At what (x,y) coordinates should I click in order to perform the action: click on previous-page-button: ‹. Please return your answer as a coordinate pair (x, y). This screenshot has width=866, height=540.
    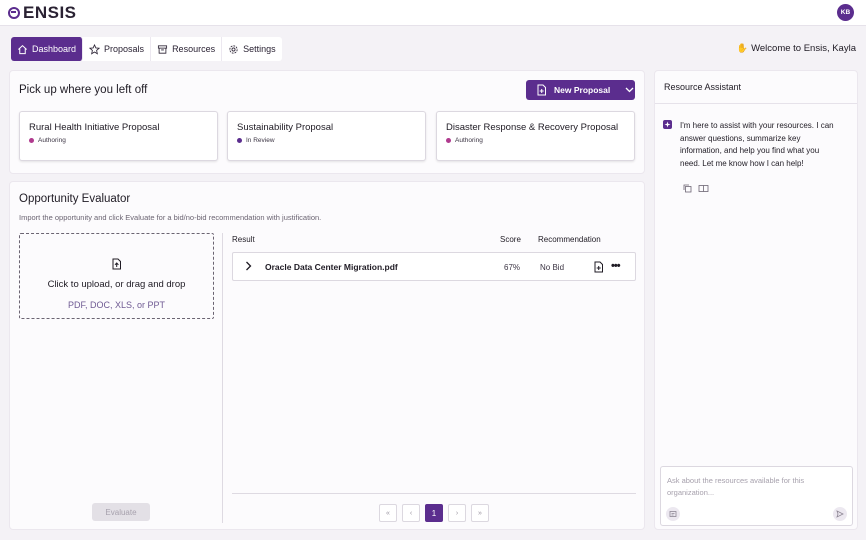
    Looking at the image, I should click on (411, 513).